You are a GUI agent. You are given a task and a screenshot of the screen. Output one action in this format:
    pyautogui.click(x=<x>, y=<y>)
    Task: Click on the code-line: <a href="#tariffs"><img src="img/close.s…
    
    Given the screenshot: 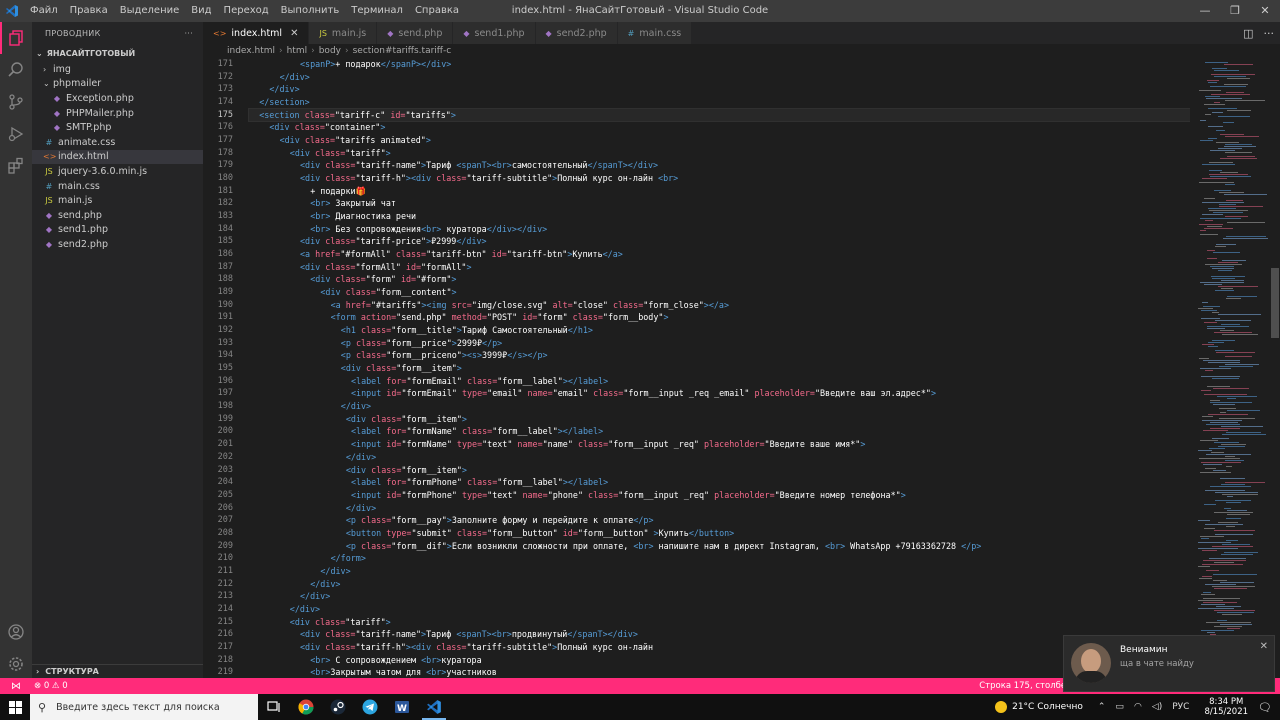 What is the action you would take?
    pyautogui.click(x=719, y=305)
    